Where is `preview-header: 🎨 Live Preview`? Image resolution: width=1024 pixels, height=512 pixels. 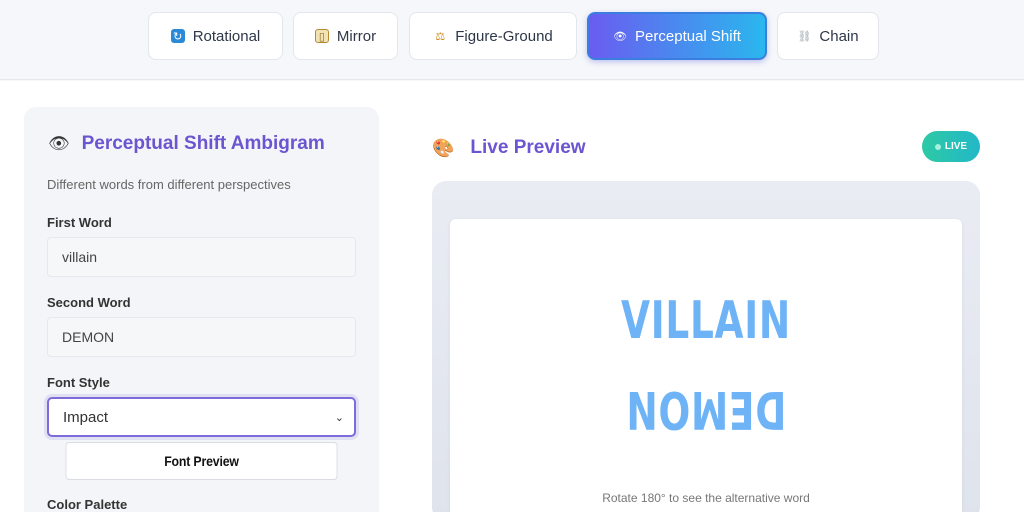
preview-header: 🎨 Live Preview is located at coordinates (509, 148).